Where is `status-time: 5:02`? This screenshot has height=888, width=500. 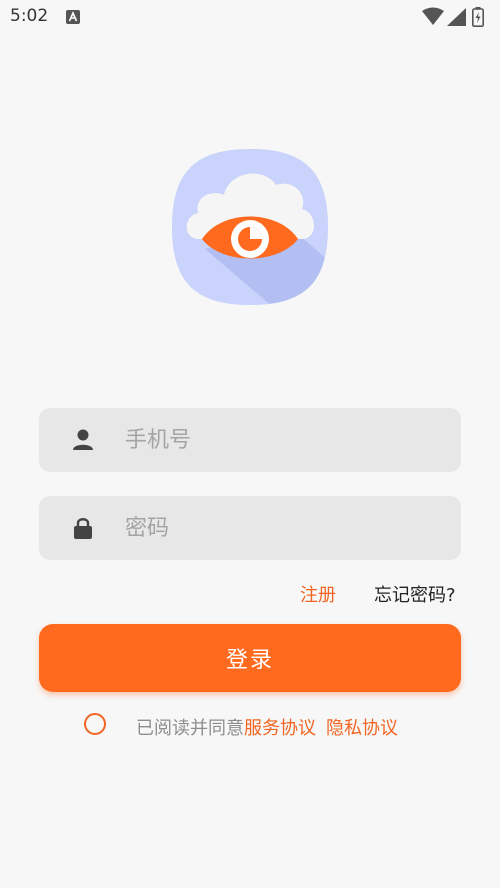
status-time: 5:02 is located at coordinates (29, 16).